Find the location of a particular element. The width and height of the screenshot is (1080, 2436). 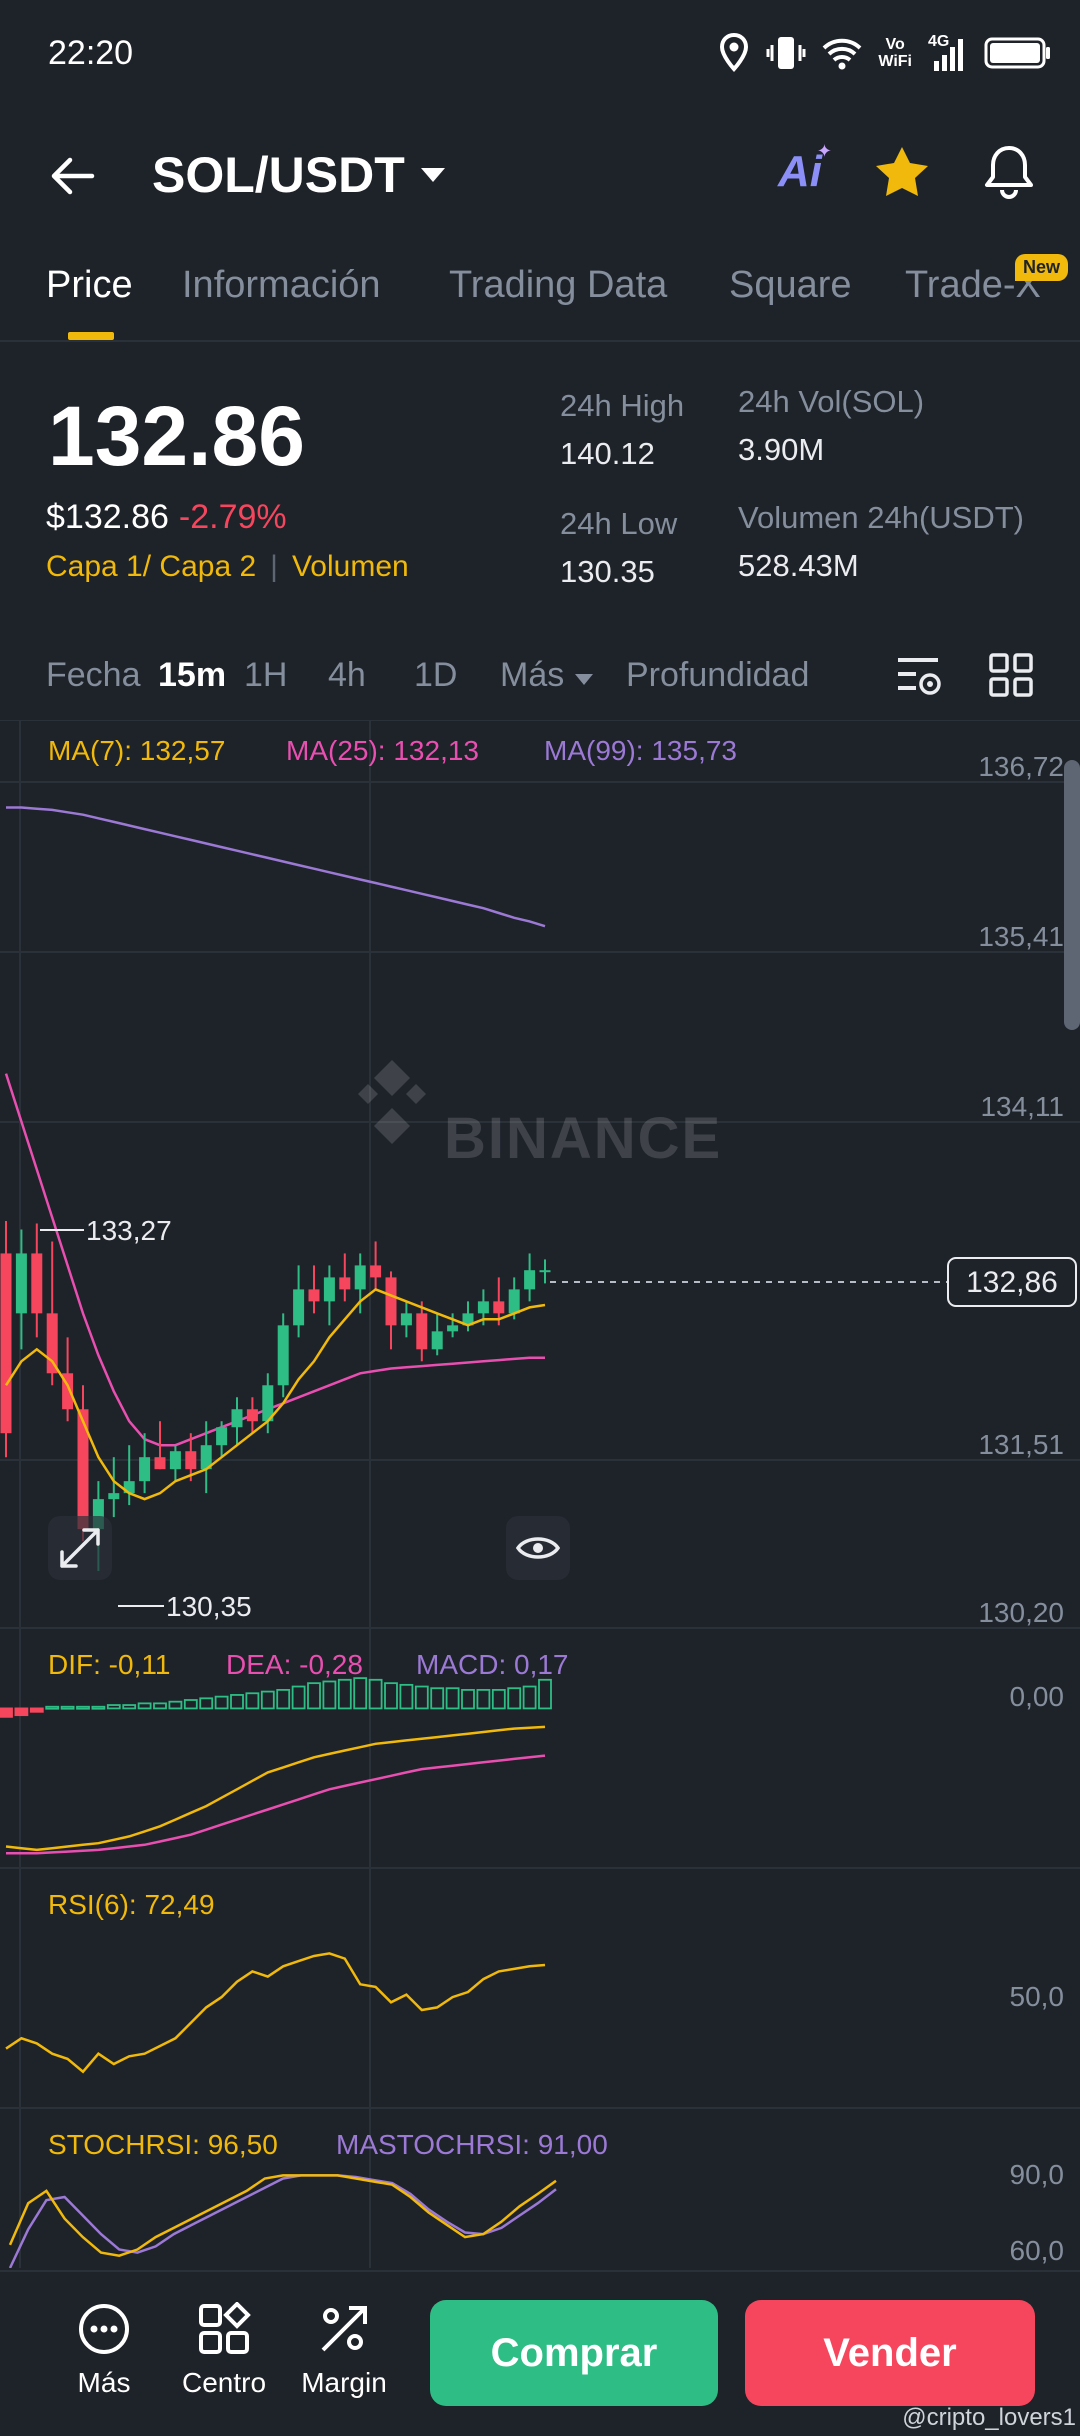

interval-mas: Más is located at coordinates (547, 675).